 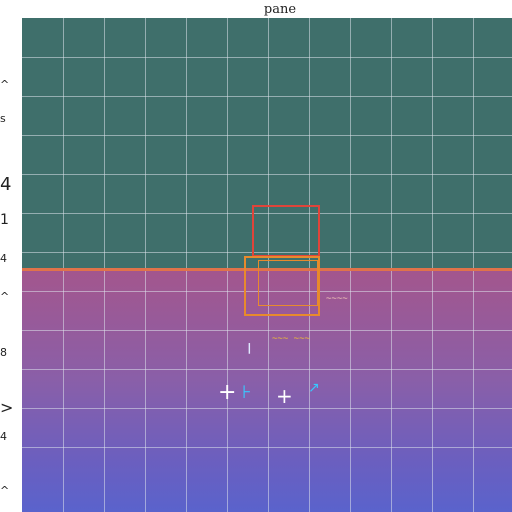 What do you see at coordinates (337, 299) in the screenshot?
I see `box-annotation: ~~~~` at bounding box center [337, 299].